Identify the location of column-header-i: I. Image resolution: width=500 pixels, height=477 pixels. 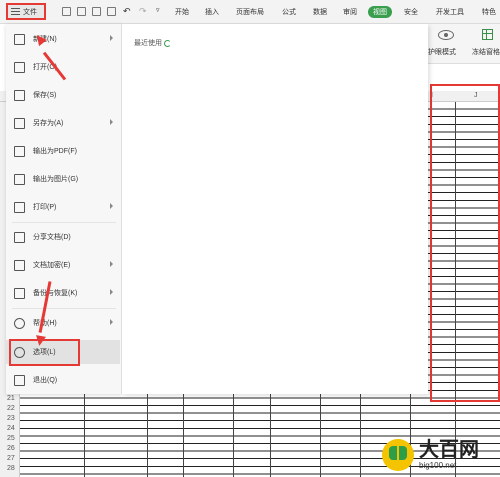
(432, 95).